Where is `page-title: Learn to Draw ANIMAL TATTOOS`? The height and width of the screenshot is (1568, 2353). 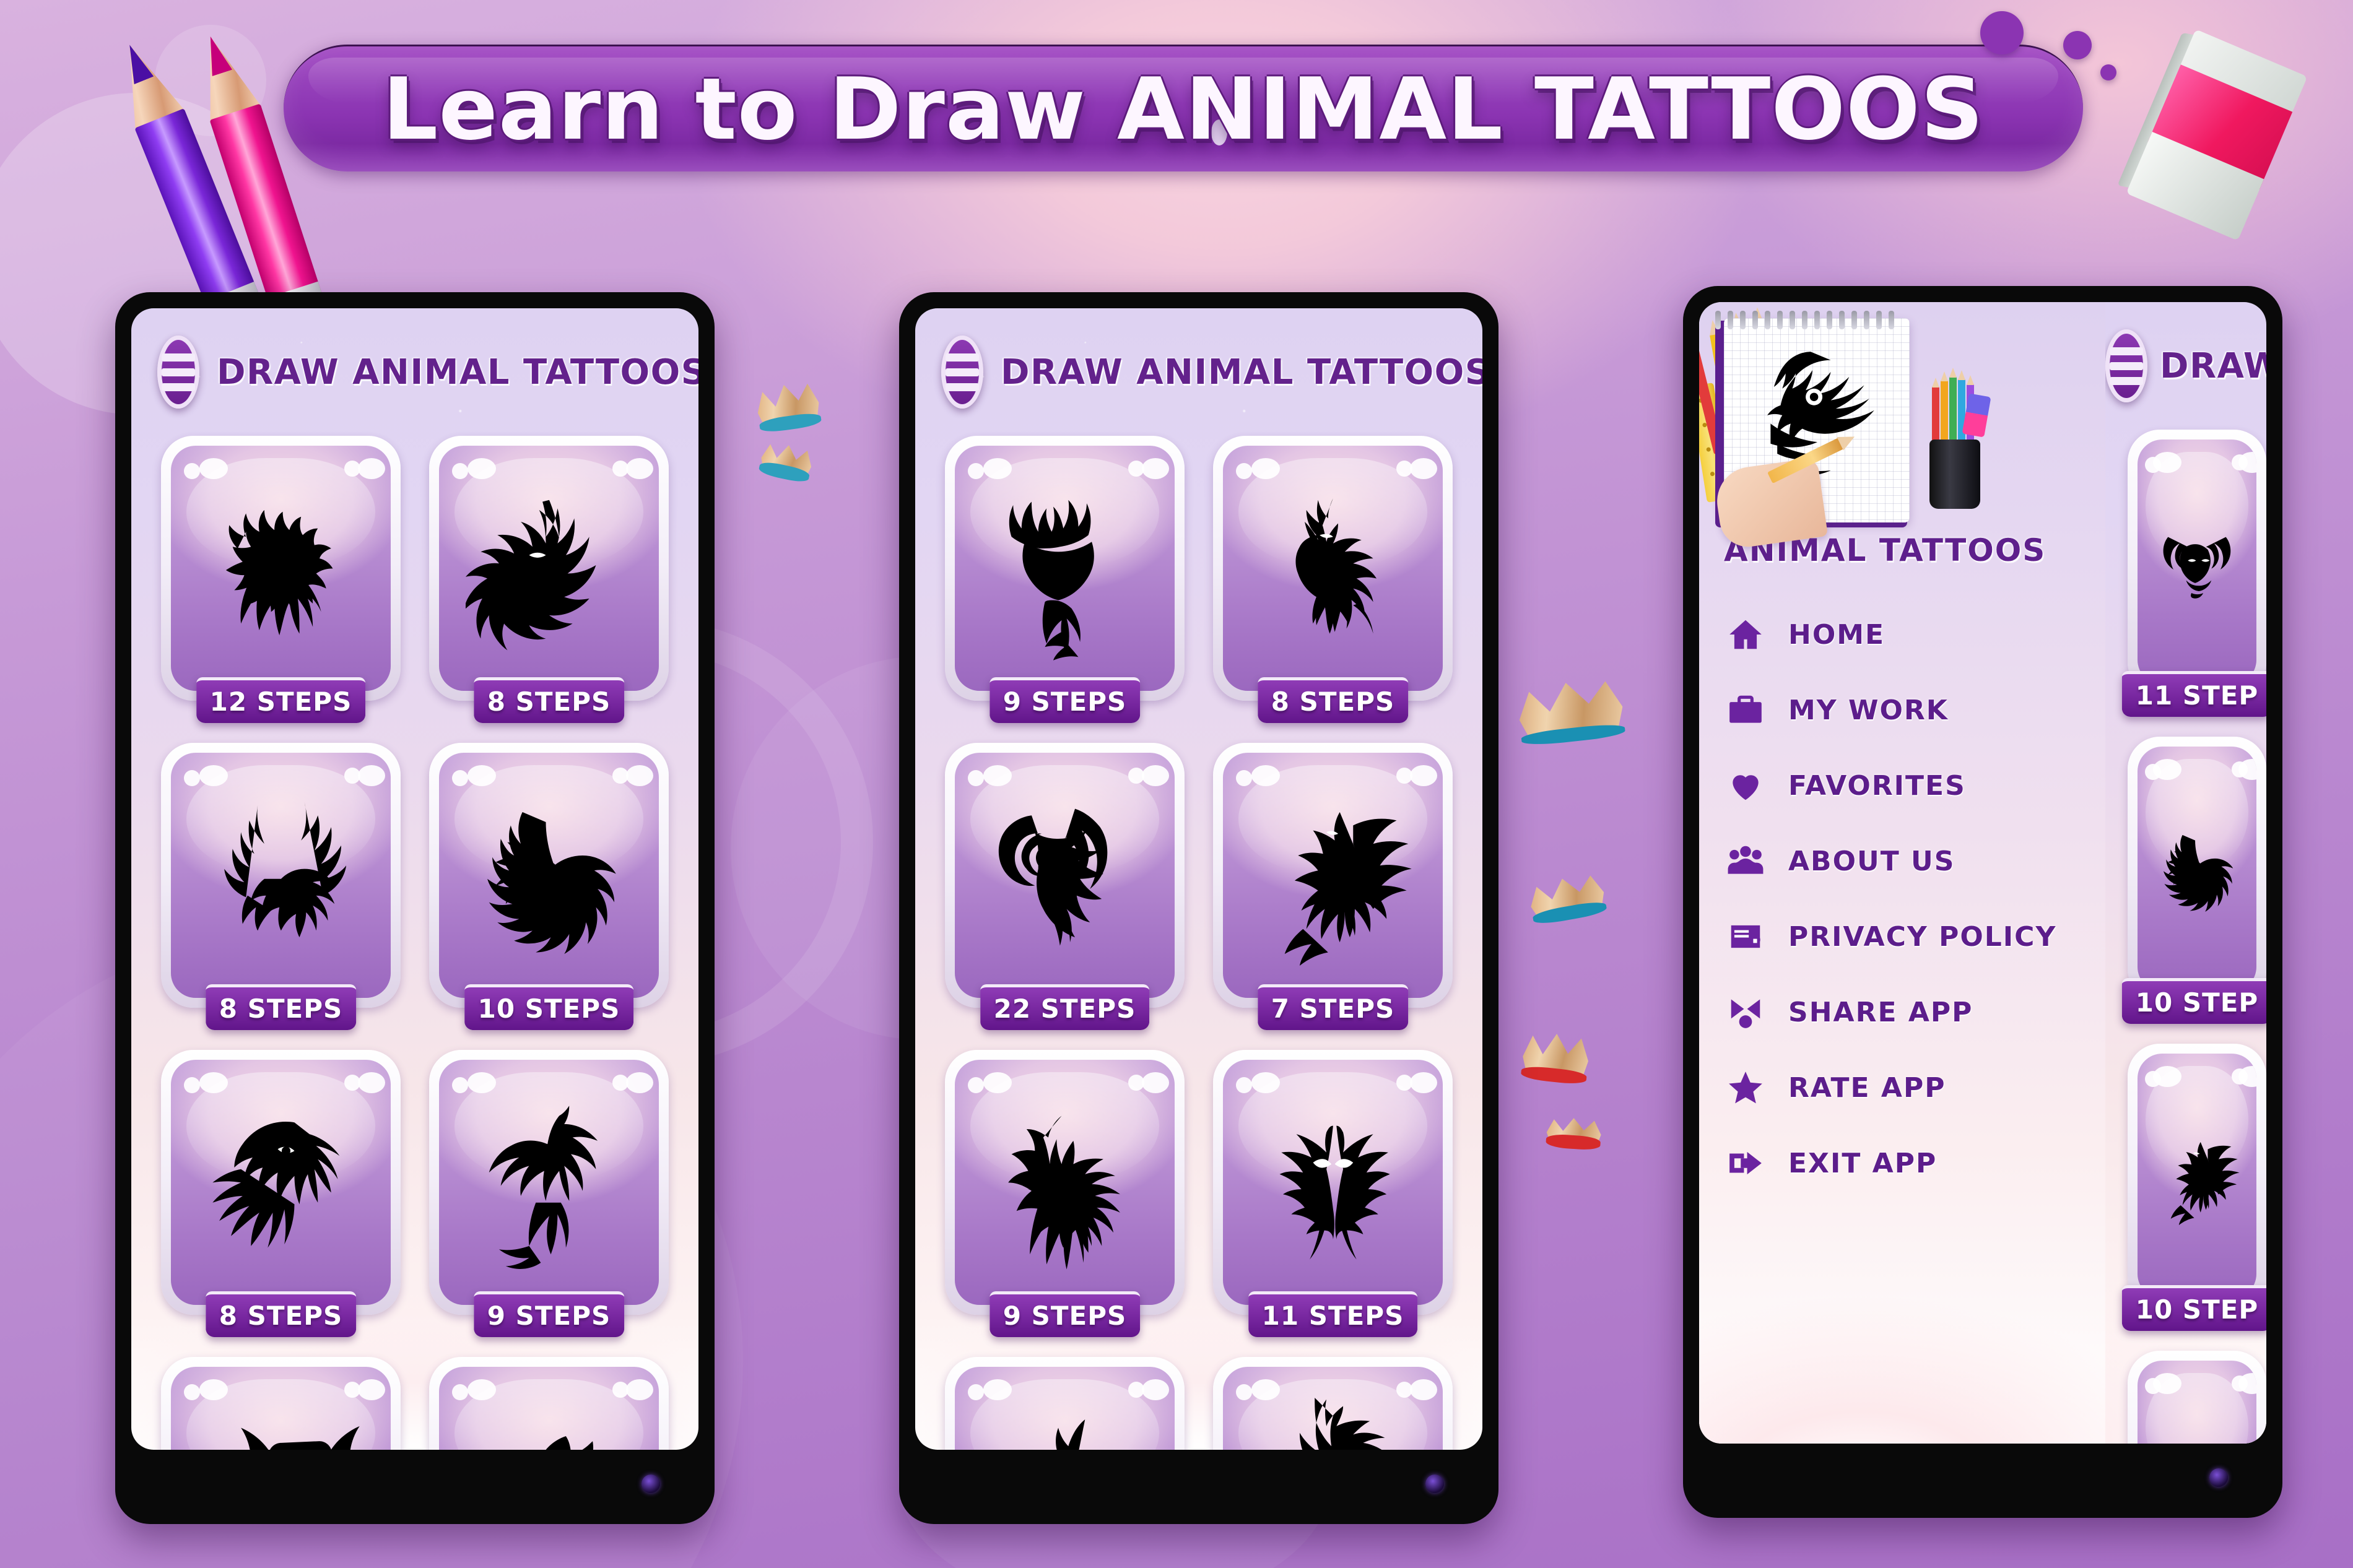
page-title: Learn to Draw ANIMAL TATTOOS is located at coordinates (1183, 109).